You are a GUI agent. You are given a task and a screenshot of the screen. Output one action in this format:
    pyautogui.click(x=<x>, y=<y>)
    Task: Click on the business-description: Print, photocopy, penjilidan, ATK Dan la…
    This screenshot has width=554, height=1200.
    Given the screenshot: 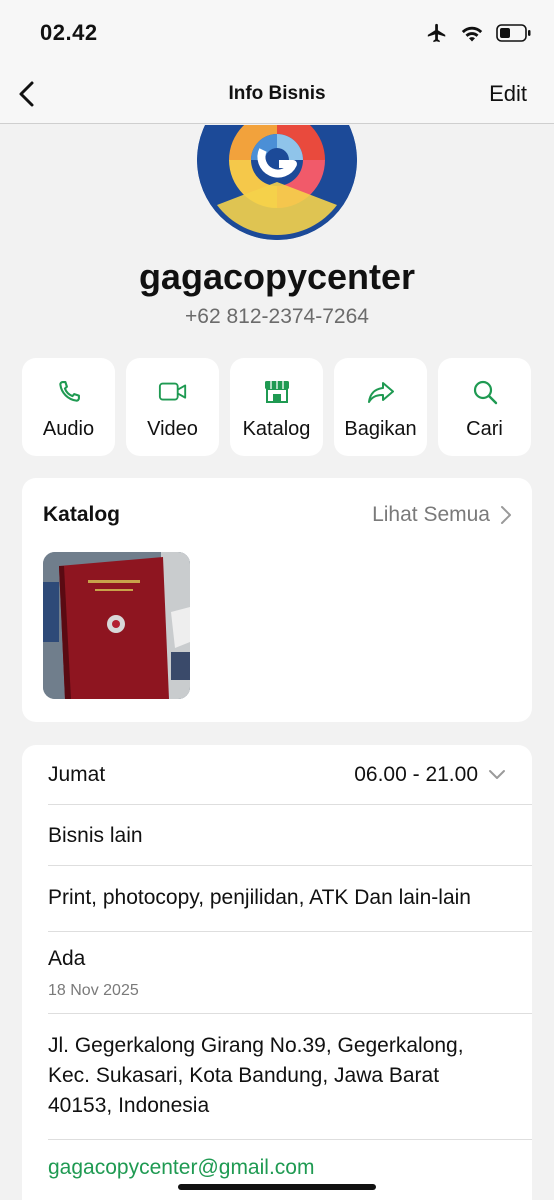 What is the action you would take?
    pyautogui.click(x=259, y=897)
    